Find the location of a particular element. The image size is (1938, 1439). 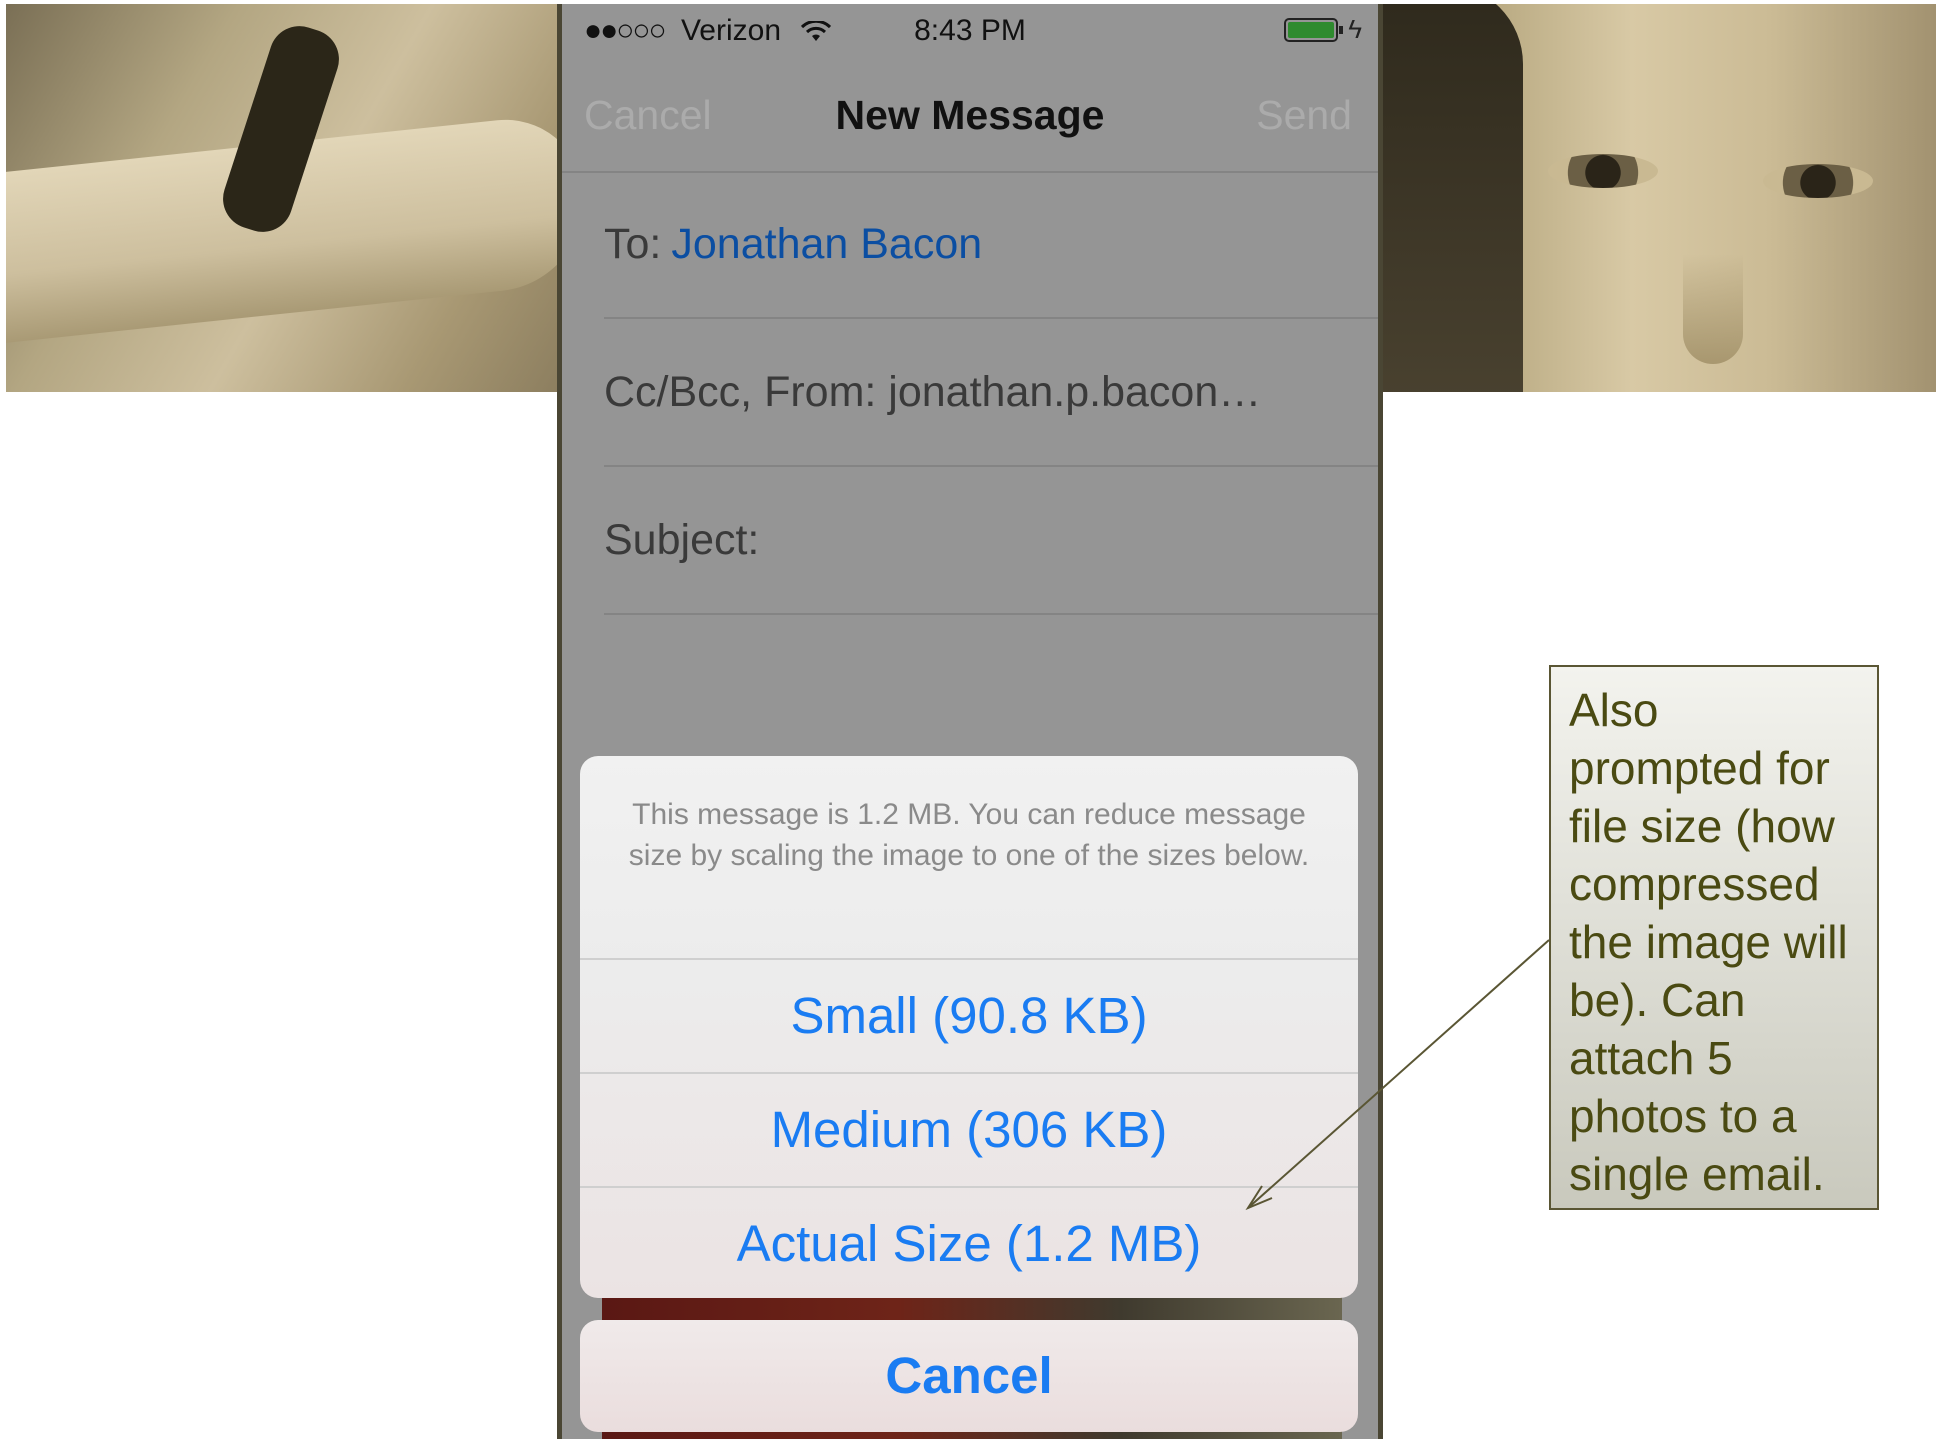

subject-field: Subject: is located at coordinates (991, 541).